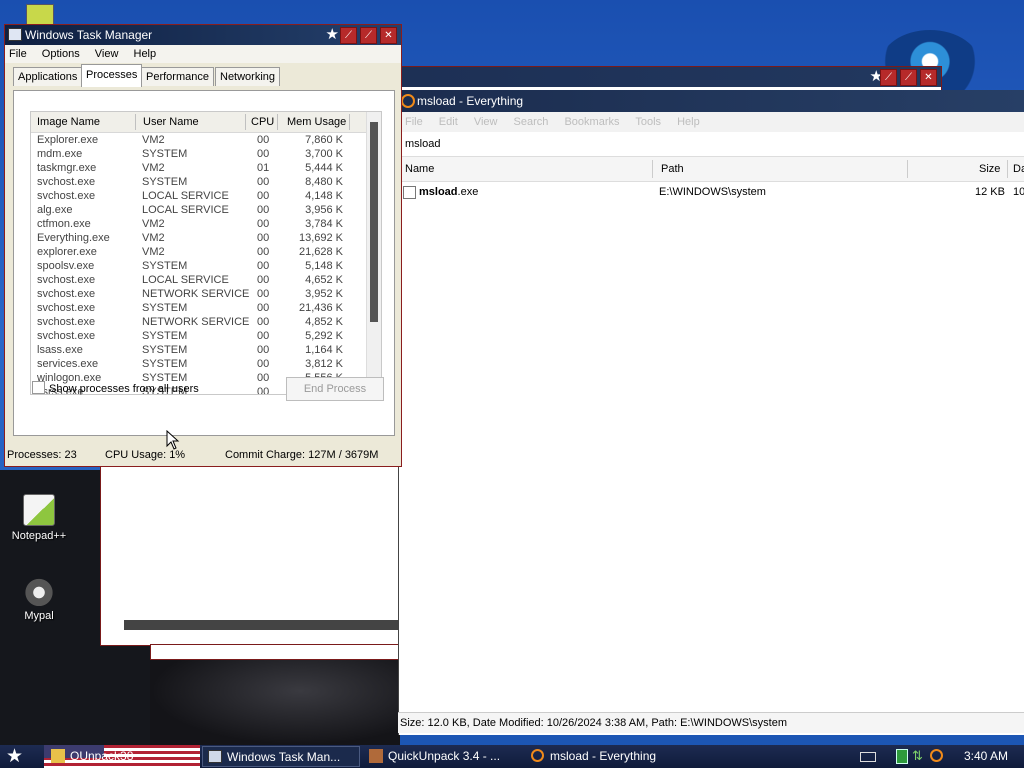 This screenshot has width=1024, height=768. Describe the element at coordinates (419, 169) in the screenshot. I see `column-name: Name` at that location.